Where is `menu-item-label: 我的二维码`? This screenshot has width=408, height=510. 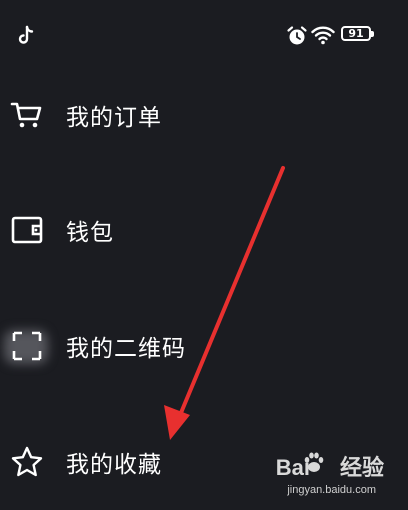
menu-item-label: 我的二维码 is located at coordinates (126, 349).